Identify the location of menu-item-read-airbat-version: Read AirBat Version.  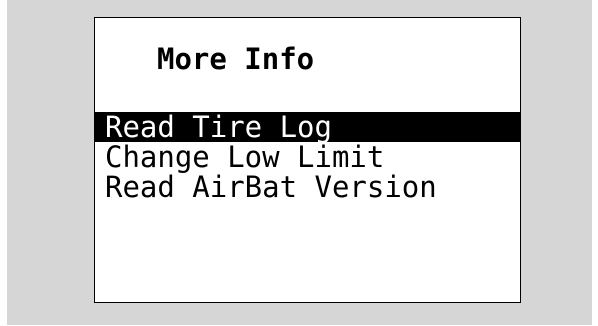
(307, 187).